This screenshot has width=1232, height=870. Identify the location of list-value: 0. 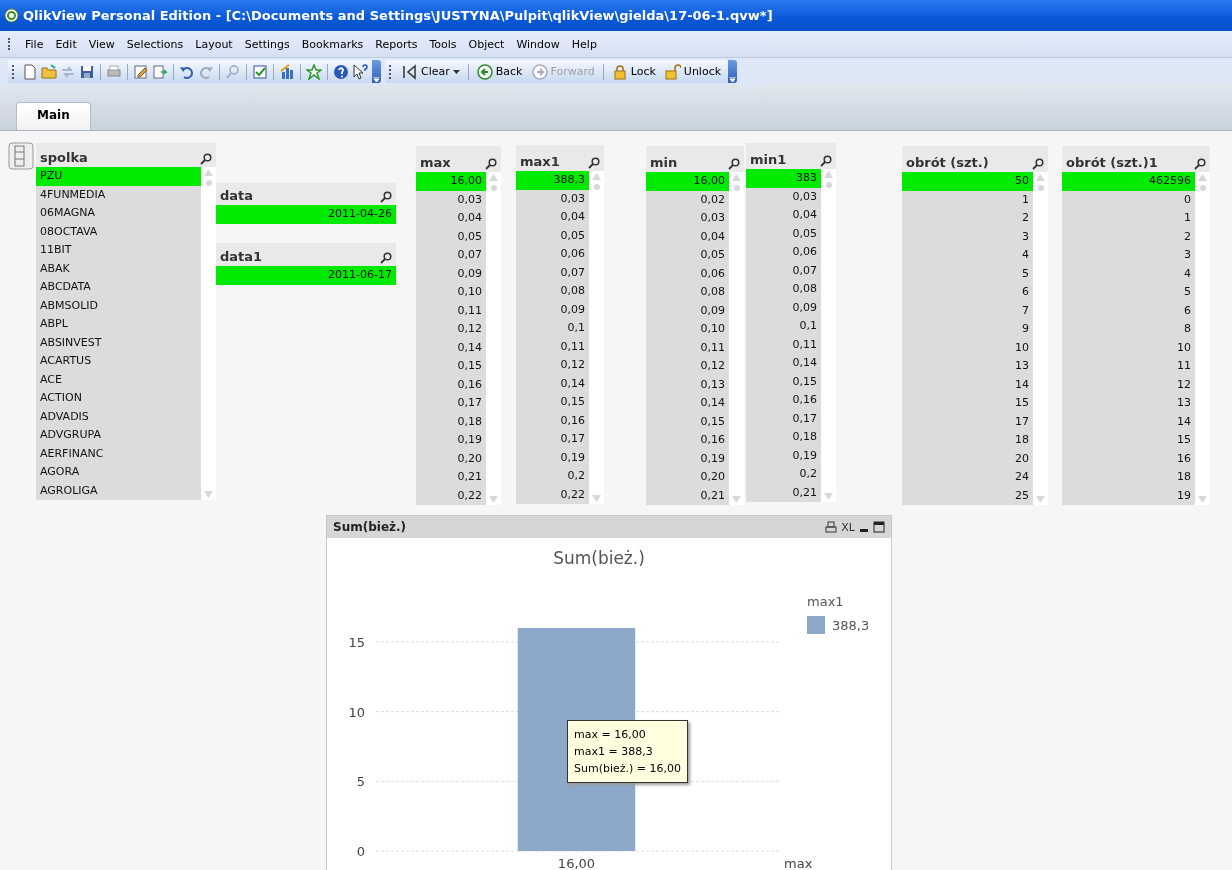
(1128, 199).